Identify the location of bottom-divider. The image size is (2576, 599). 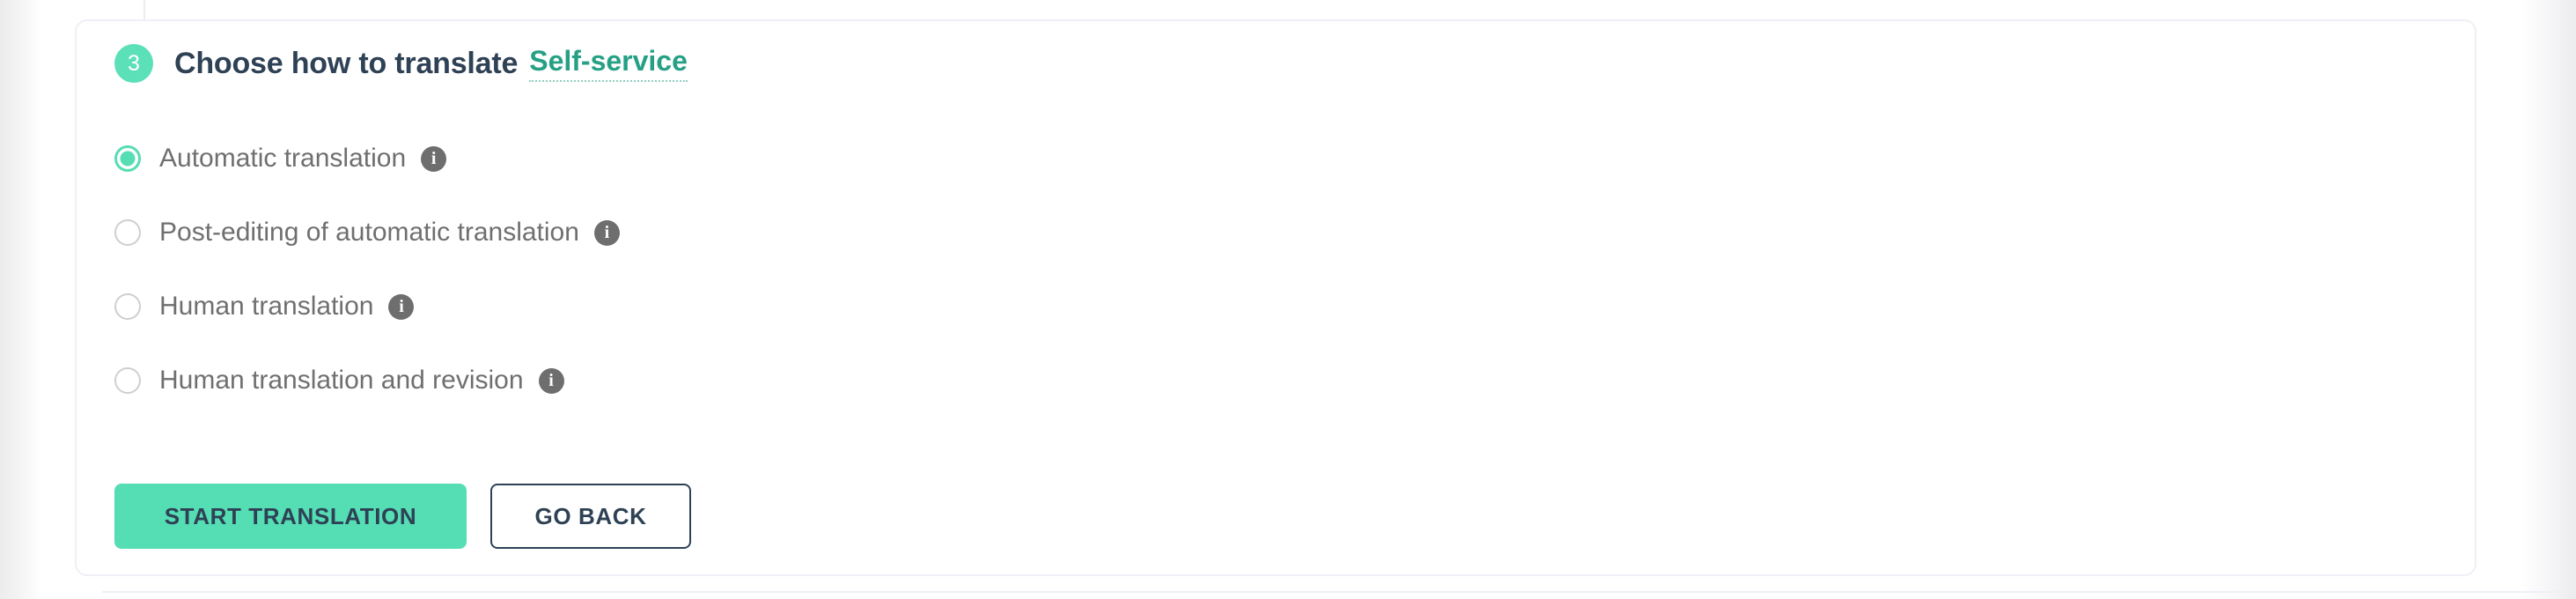
(1330, 592).